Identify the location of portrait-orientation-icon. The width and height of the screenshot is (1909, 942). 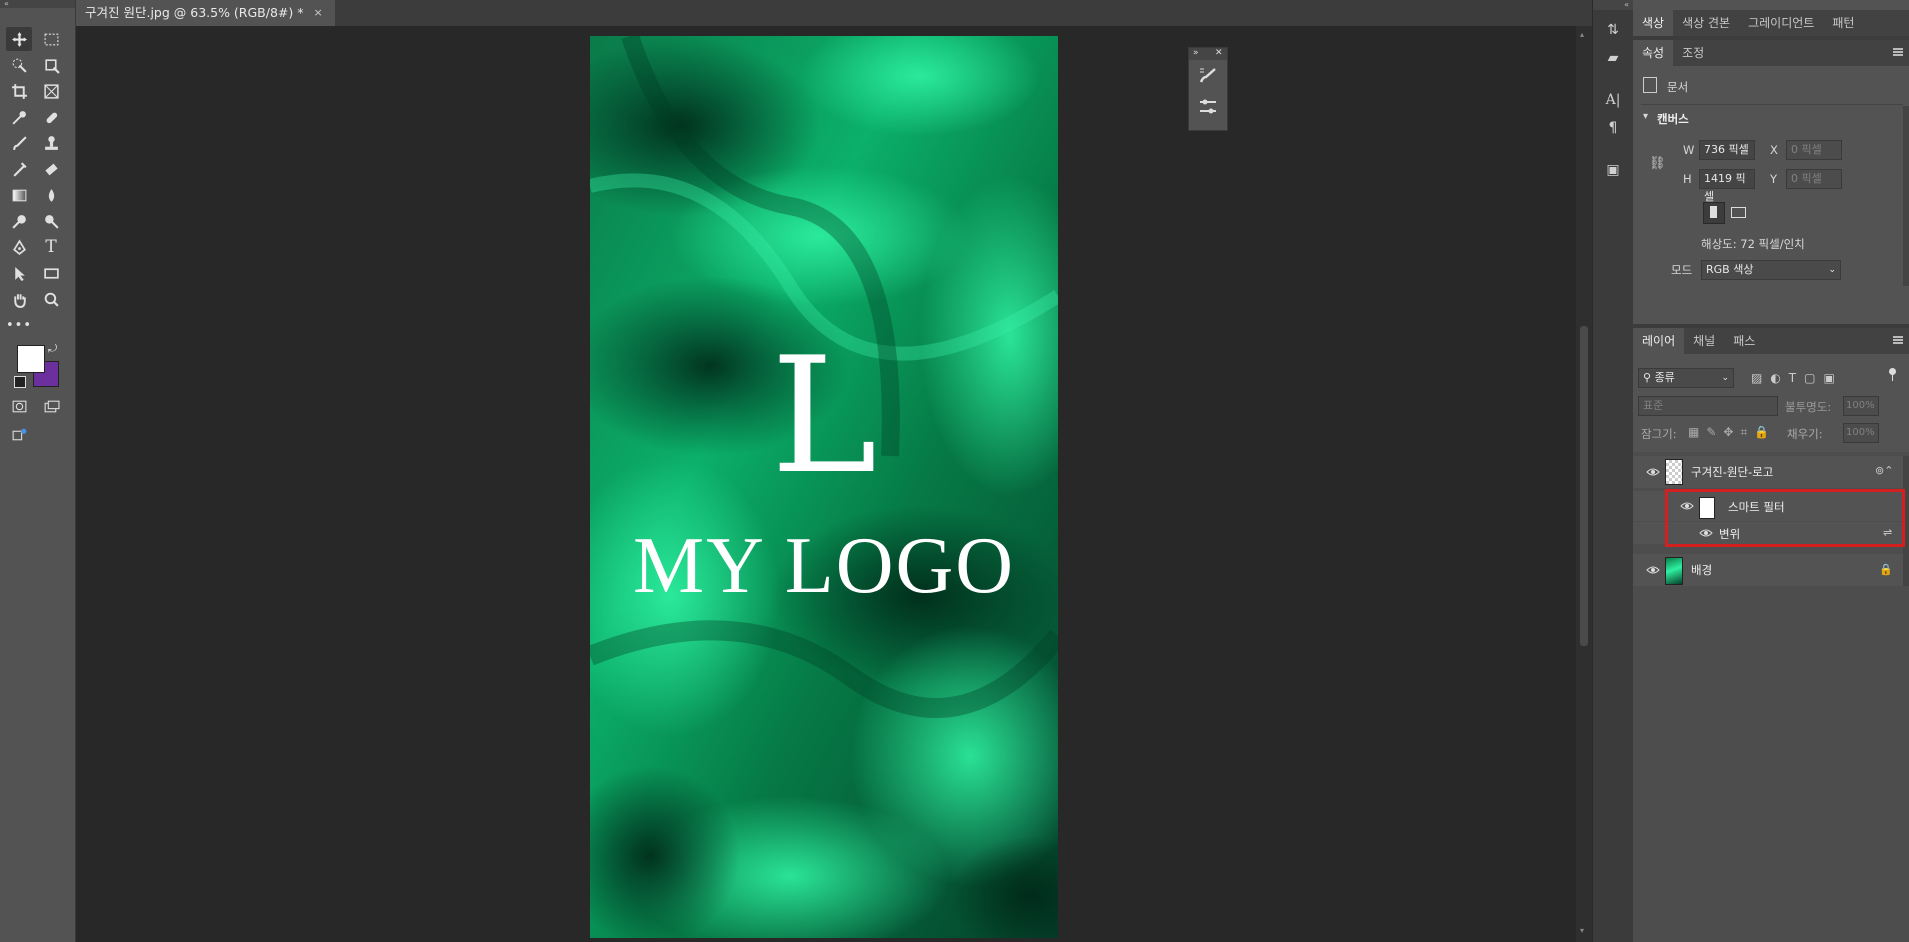
(1714, 213).